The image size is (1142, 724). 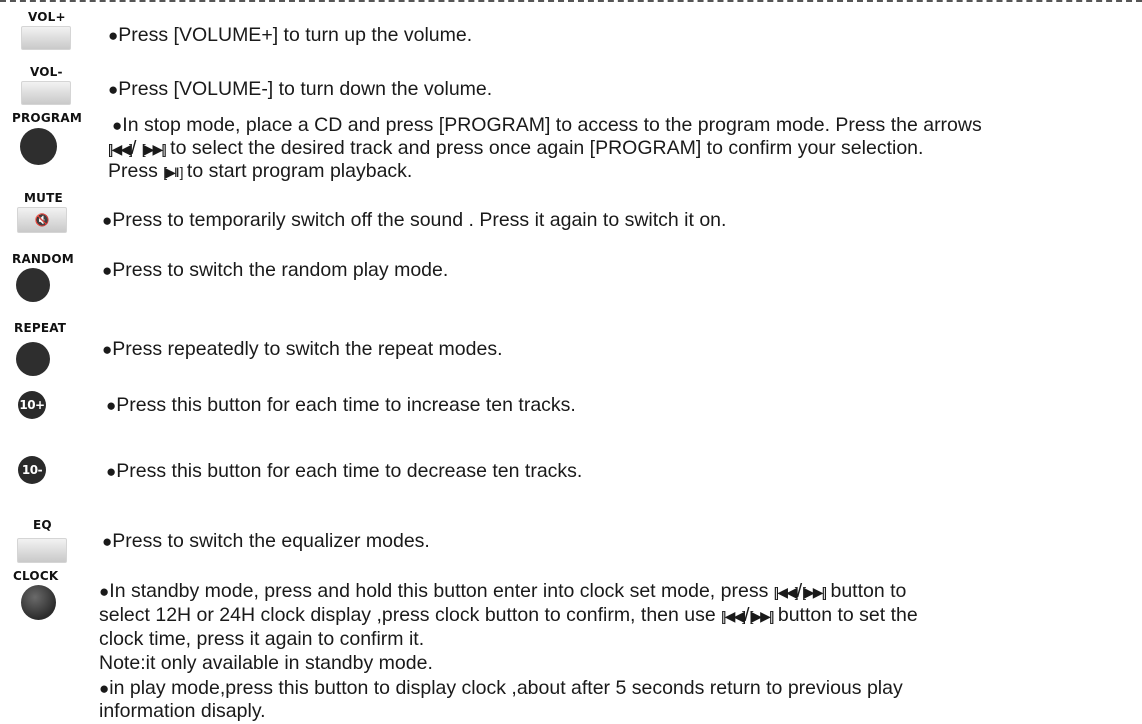 I want to click on eq-description: ●Press to switch the equalizer modes., so click(x=266, y=541).